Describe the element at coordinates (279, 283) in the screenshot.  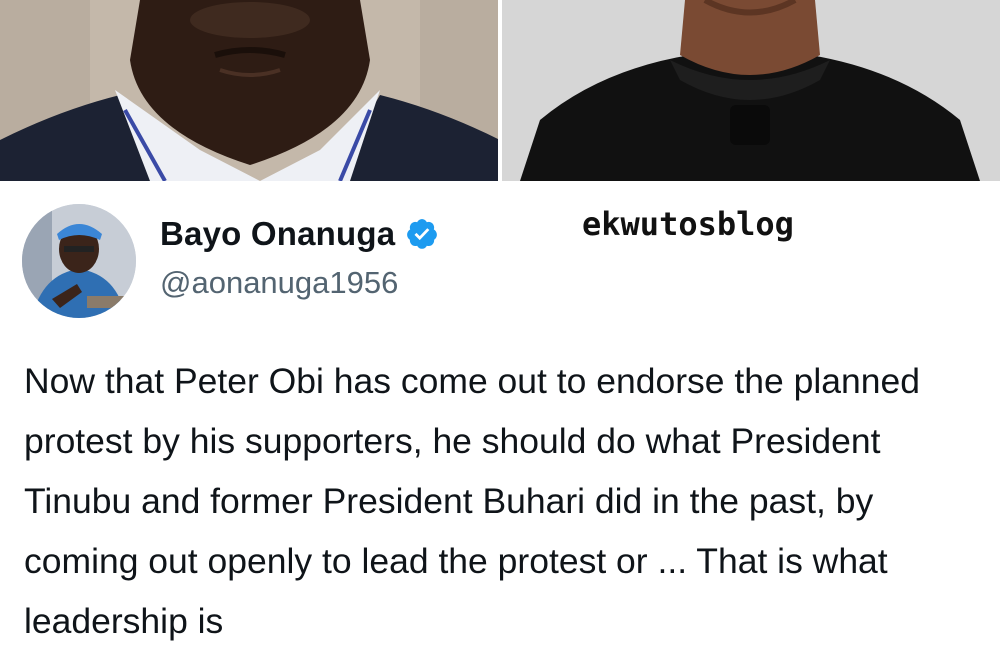
I see `user-handle: @aonanuga1956` at that location.